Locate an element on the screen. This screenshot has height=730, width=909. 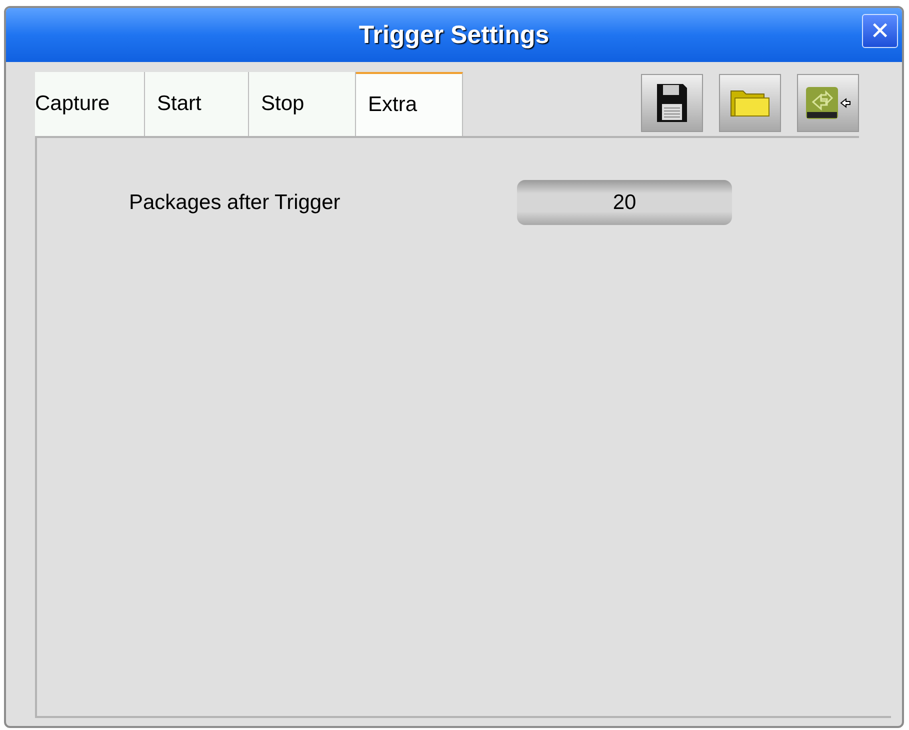
save-button is located at coordinates (672, 103).